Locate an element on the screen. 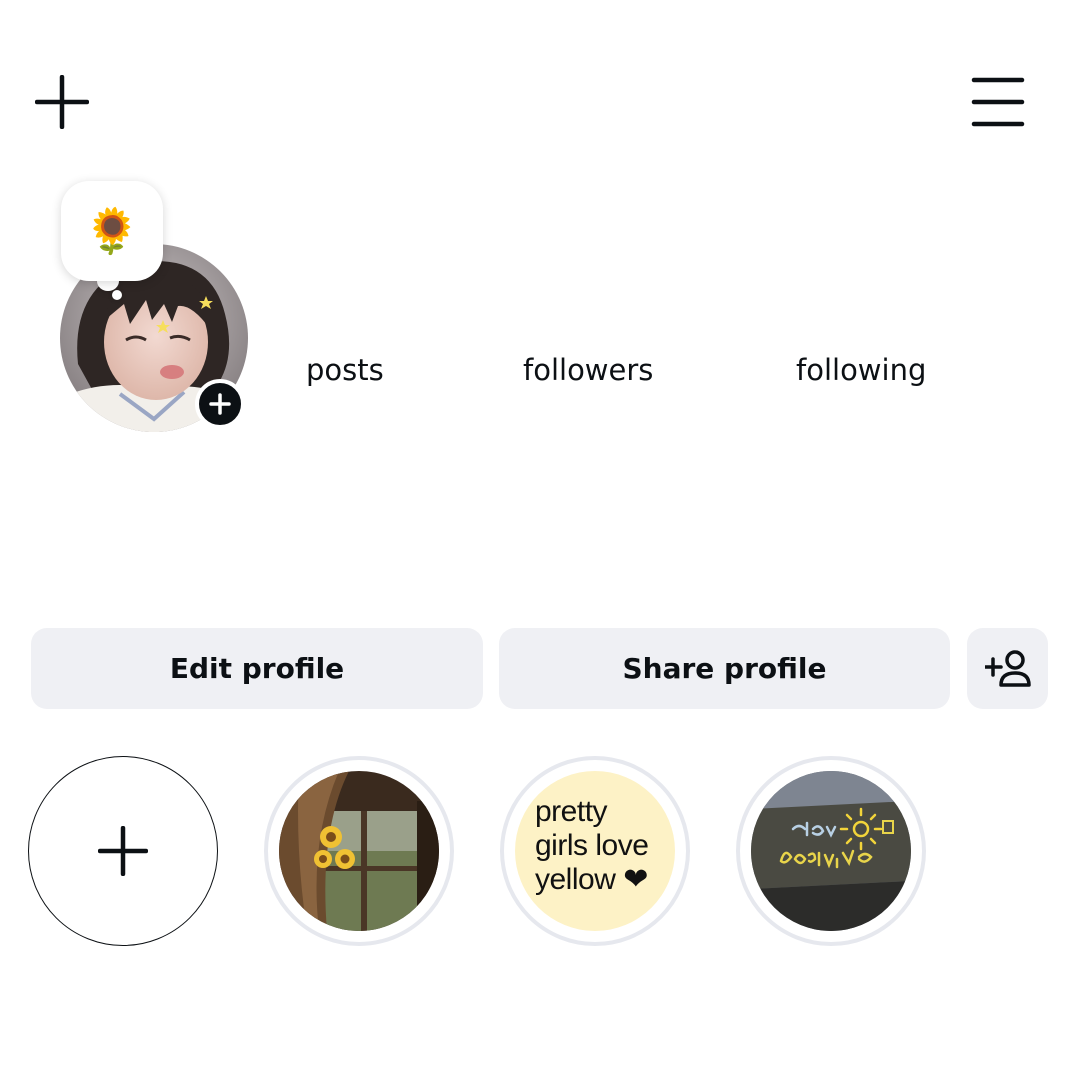  new-highlight-button is located at coordinates (123, 851).